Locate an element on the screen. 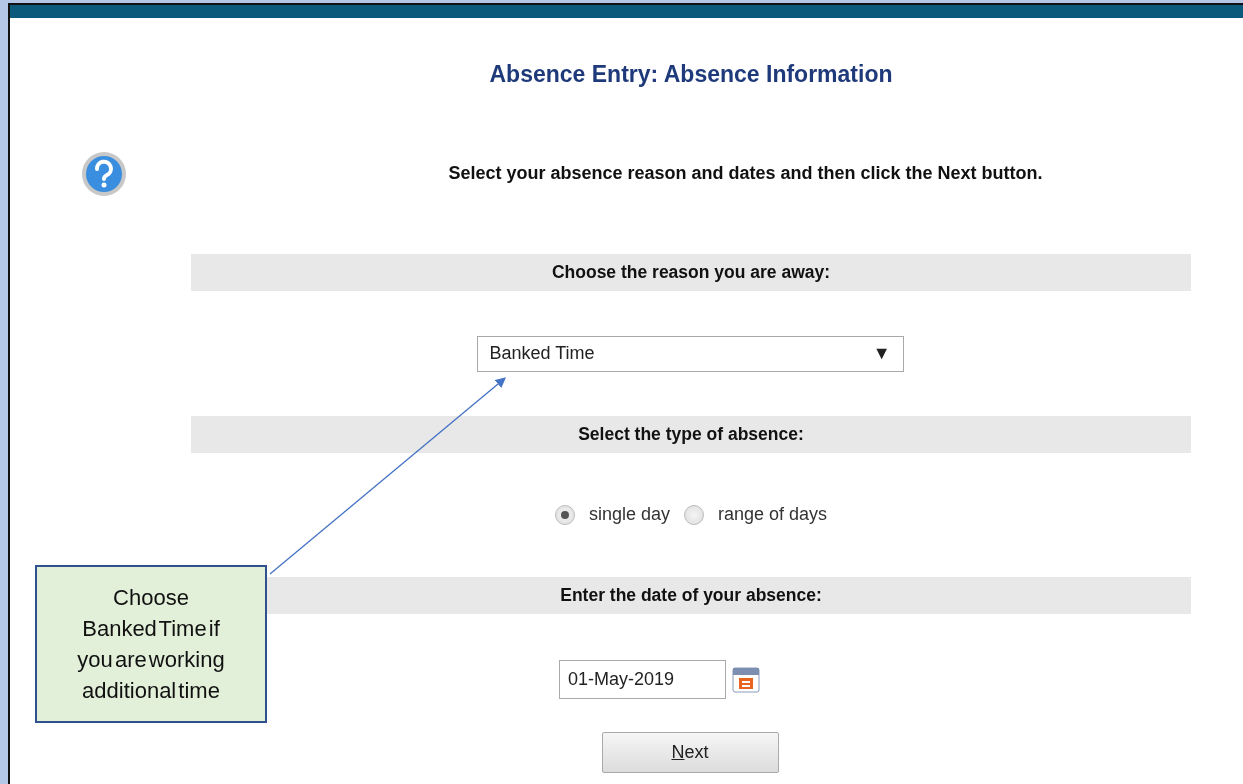  instruction-text: Select your absence reason and dates and then click the Next button. is located at coordinates (745, 174).